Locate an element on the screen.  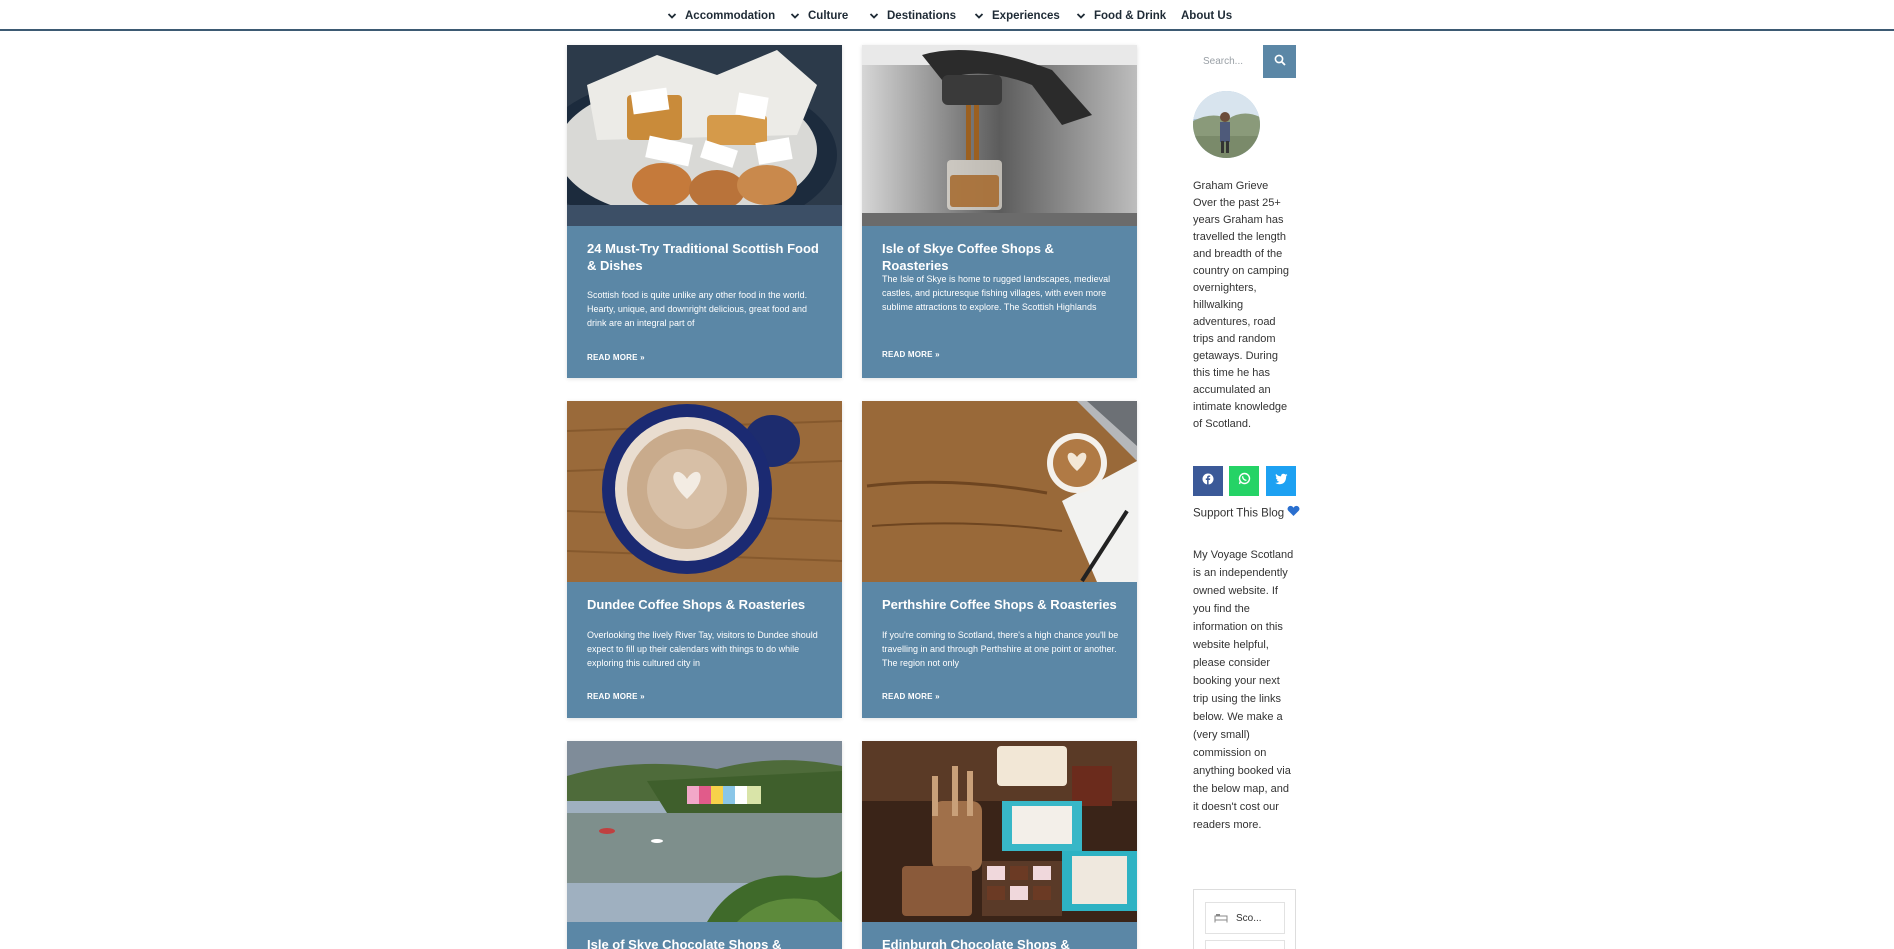
nav-item-label: About Us is located at coordinates (1207, 16).